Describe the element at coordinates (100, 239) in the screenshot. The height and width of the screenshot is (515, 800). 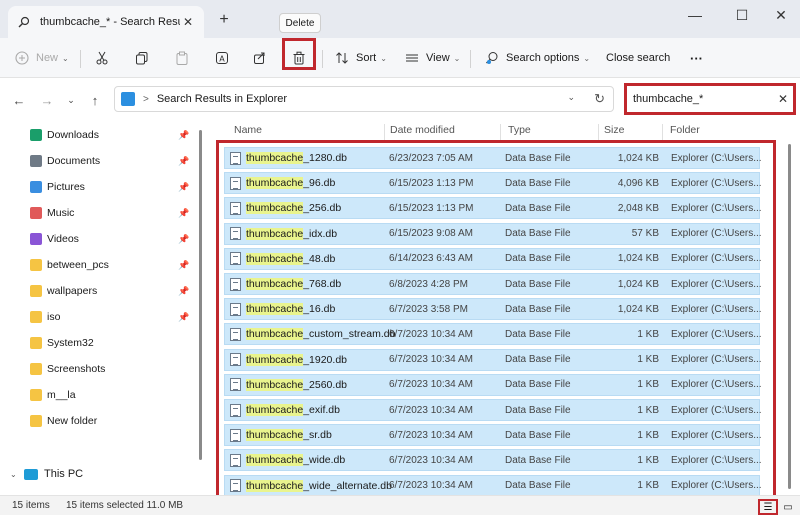
I see `sidebar-item: Videos 📌` at that location.